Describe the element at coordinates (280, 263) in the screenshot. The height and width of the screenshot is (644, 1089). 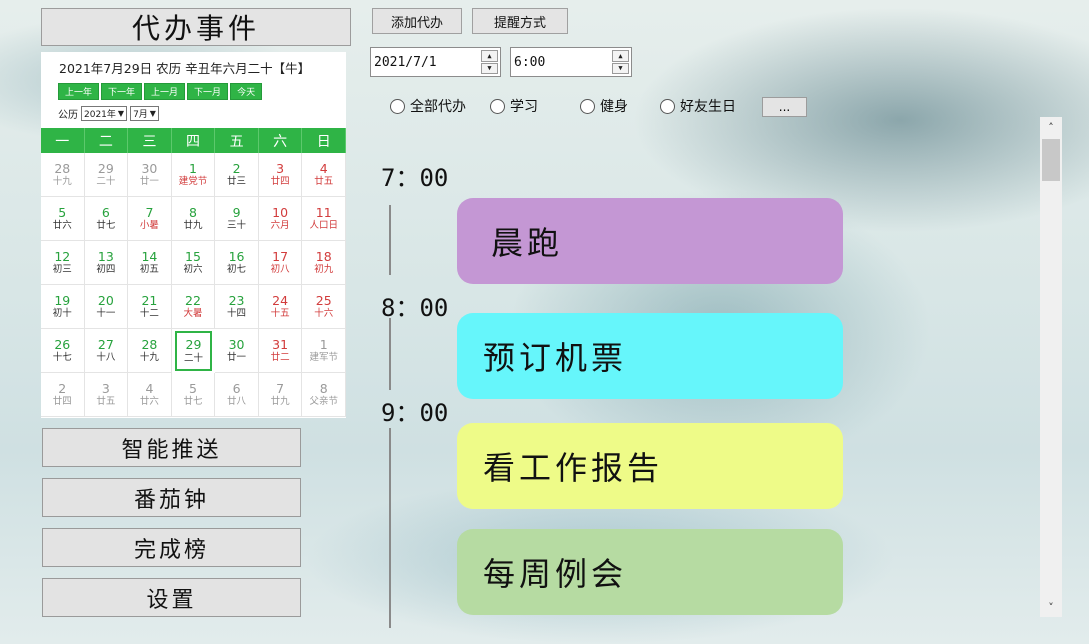
I see `calendar-day: 17 初八` at that location.